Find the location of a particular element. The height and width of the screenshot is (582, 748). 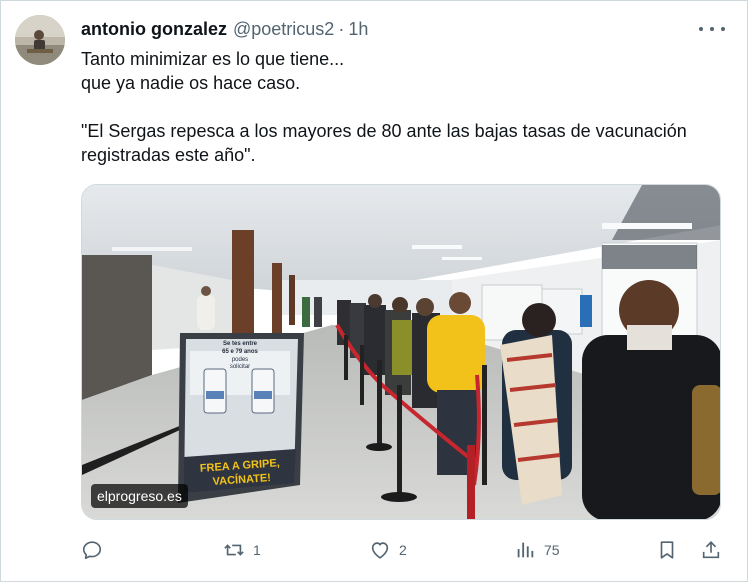

tweet-actions: 1 2 75 is located at coordinates (405, 550).